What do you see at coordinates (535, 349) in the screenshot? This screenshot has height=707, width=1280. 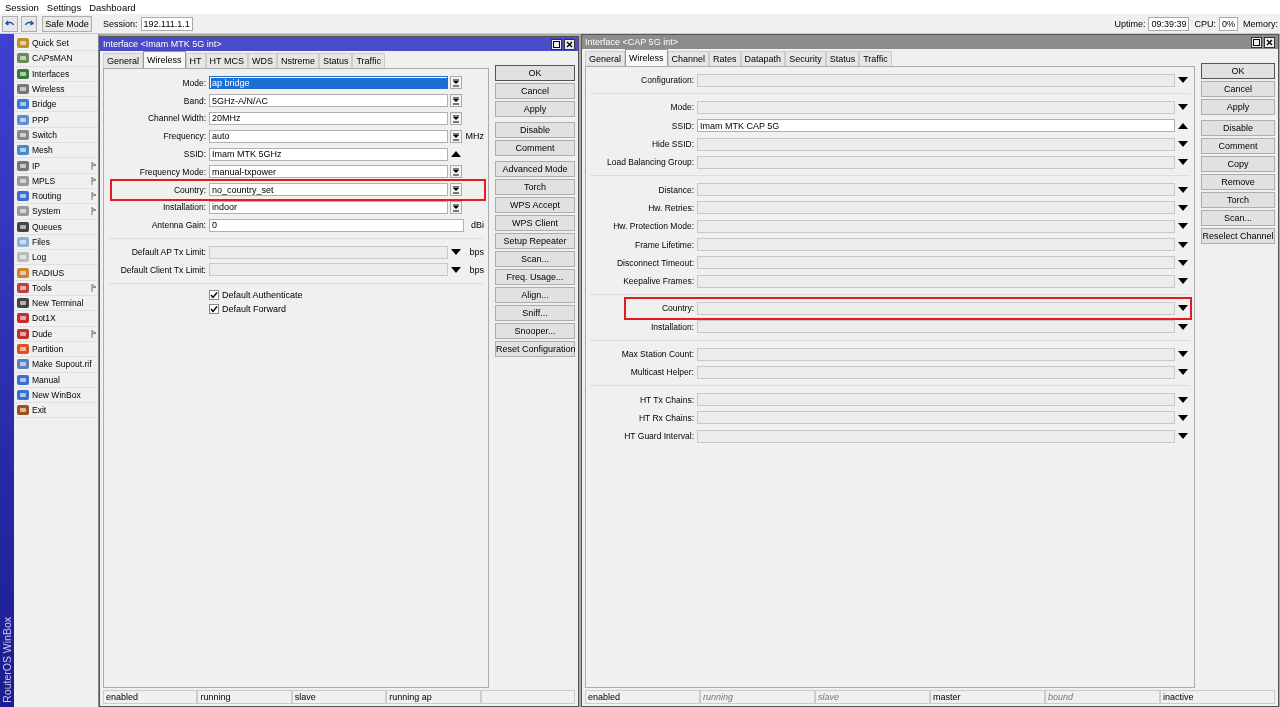 I see `dialog-button: Reset Configuration` at bounding box center [535, 349].